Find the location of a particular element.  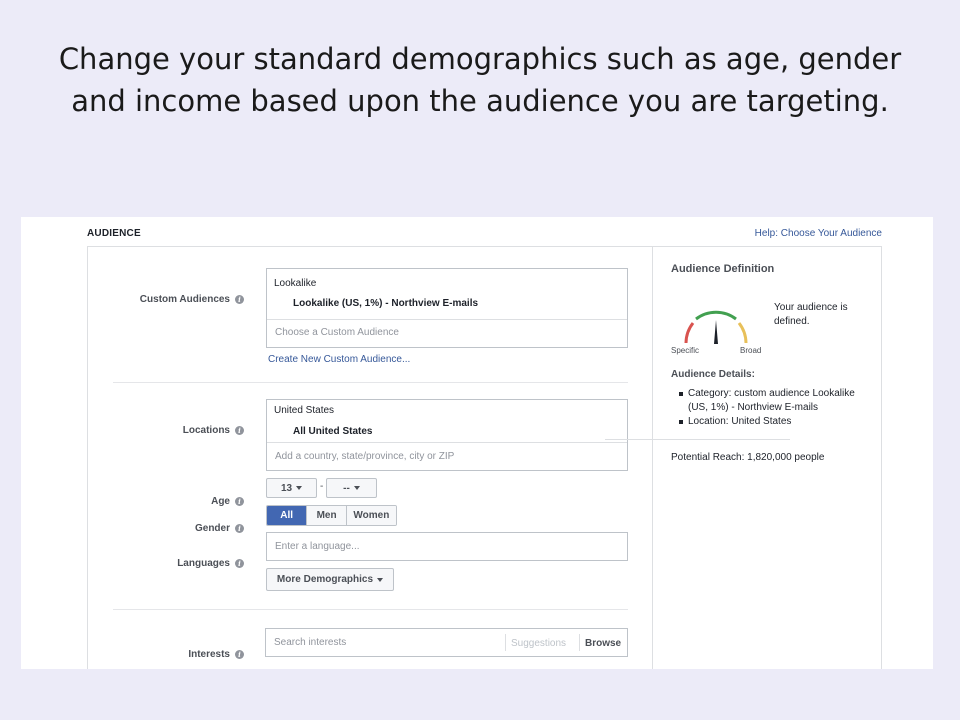

gender-label: Gender i is located at coordinates (166, 528).